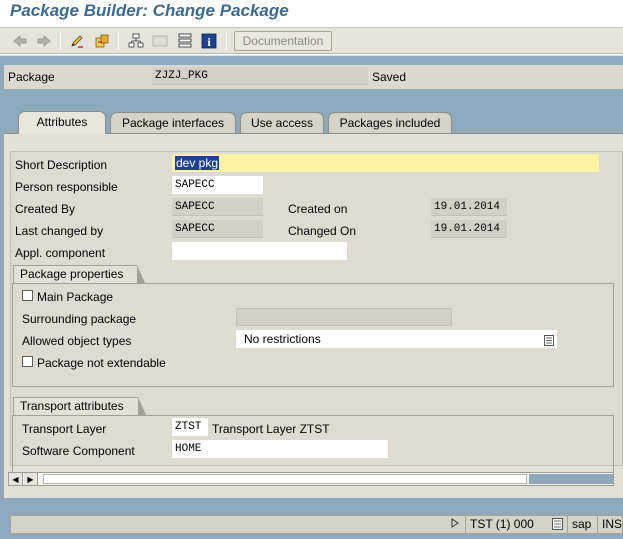  Describe the element at coordinates (45, 209) in the screenshot. I see `created-by-label: Created By` at that location.